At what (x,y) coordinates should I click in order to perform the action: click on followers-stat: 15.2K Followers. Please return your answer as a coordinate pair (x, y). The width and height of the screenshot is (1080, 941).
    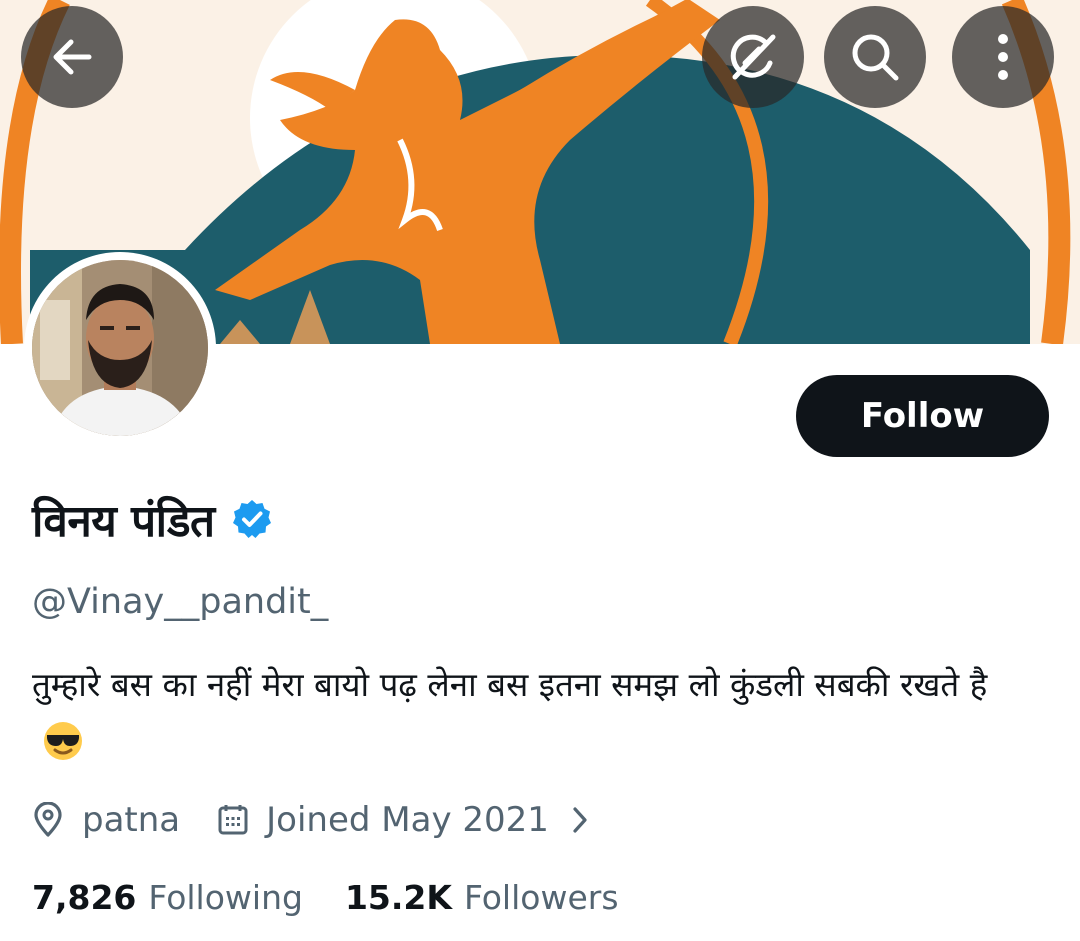
    Looking at the image, I should click on (482, 897).